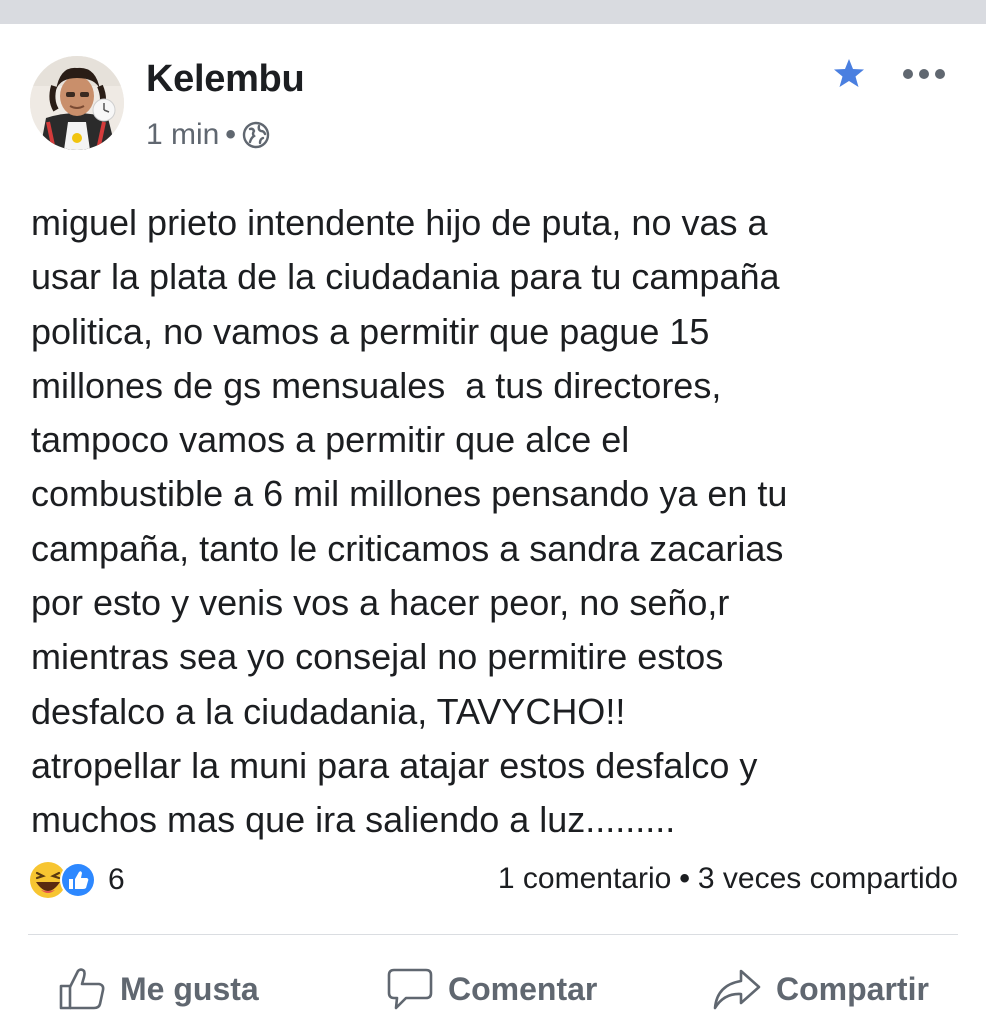 The width and height of the screenshot is (986, 1024). I want to click on author-avatar, so click(77, 103).